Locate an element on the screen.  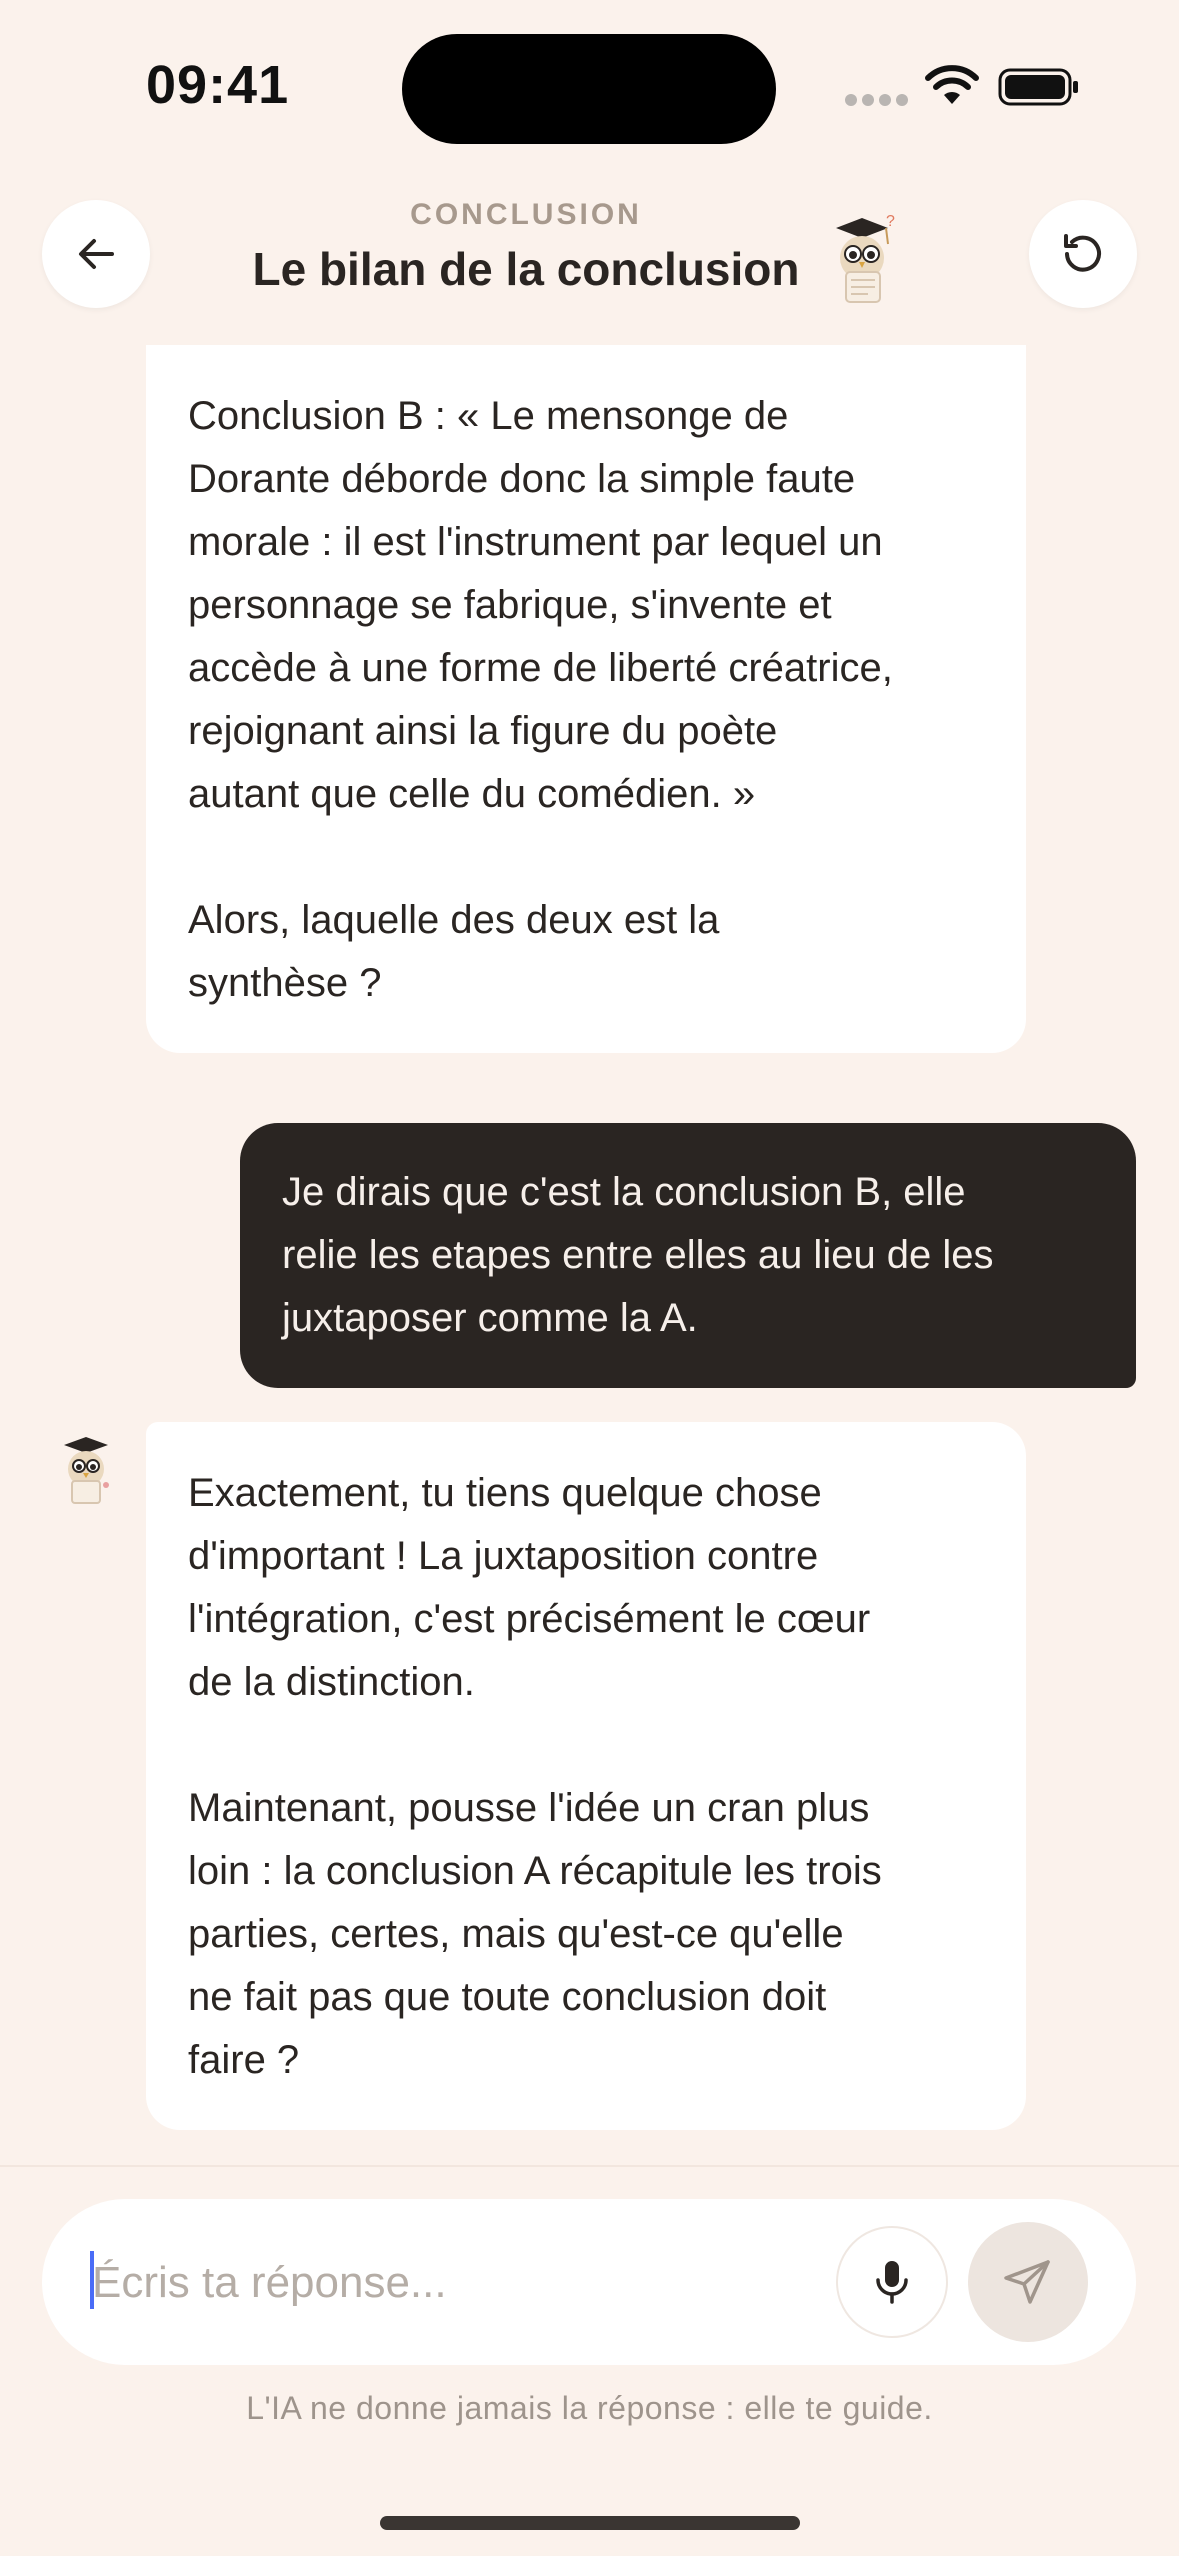
rotate-ccw-icon is located at coordinates (1082, 253).